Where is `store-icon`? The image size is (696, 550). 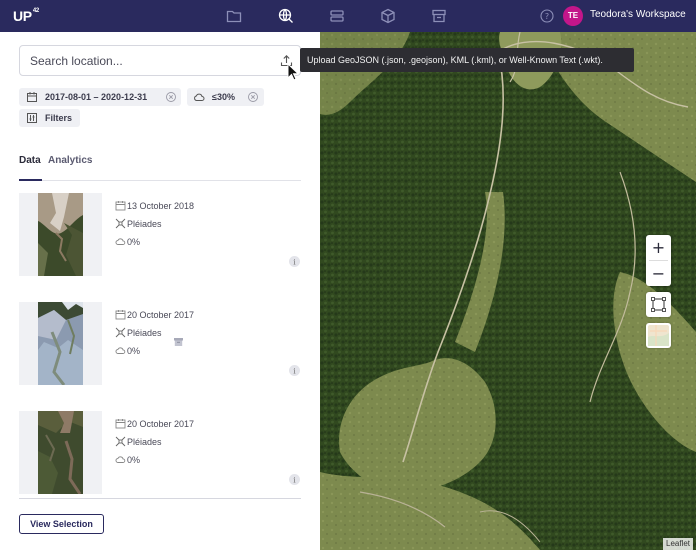
store-icon is located at coordinates (439, 16).